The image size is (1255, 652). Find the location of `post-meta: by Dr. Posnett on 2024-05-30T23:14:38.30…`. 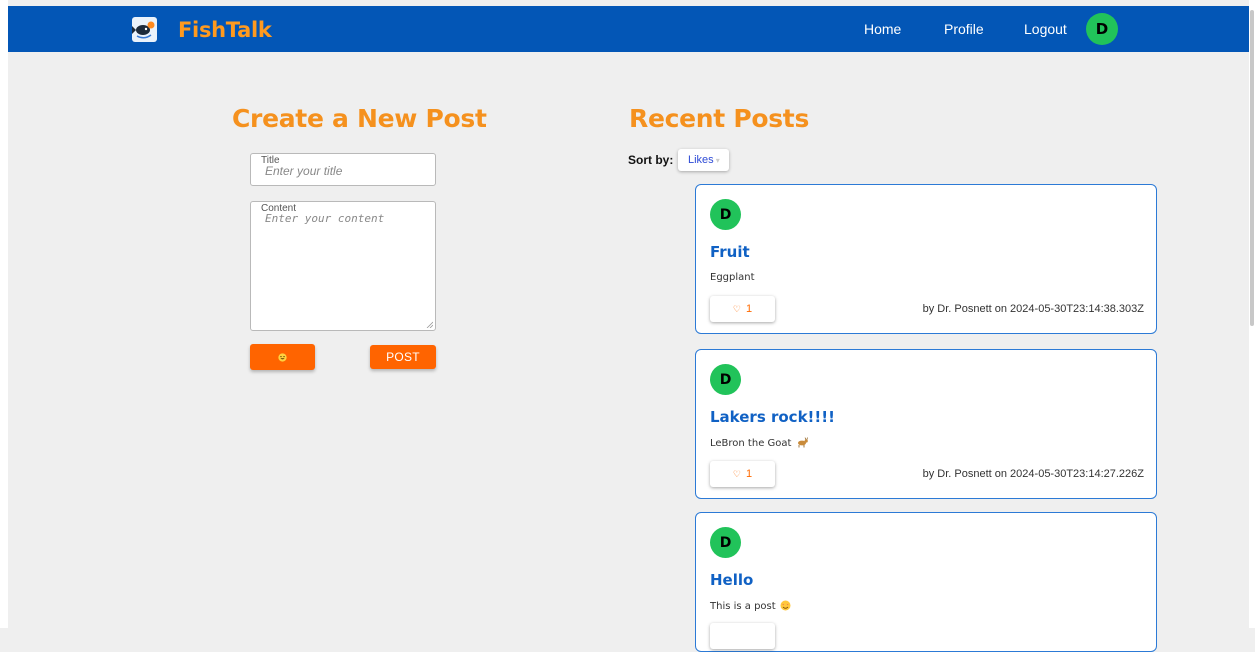

post-meta: by Dr. Posnett on 2024-05-30T23:14:38.30… is located at coordinates (1033, 309).